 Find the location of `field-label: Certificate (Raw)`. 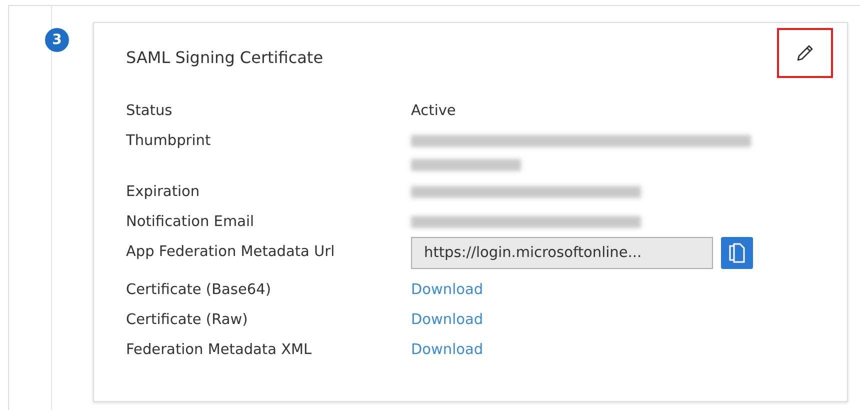

field-label: Certificate (Raw) is located at coordinates (187, 320).